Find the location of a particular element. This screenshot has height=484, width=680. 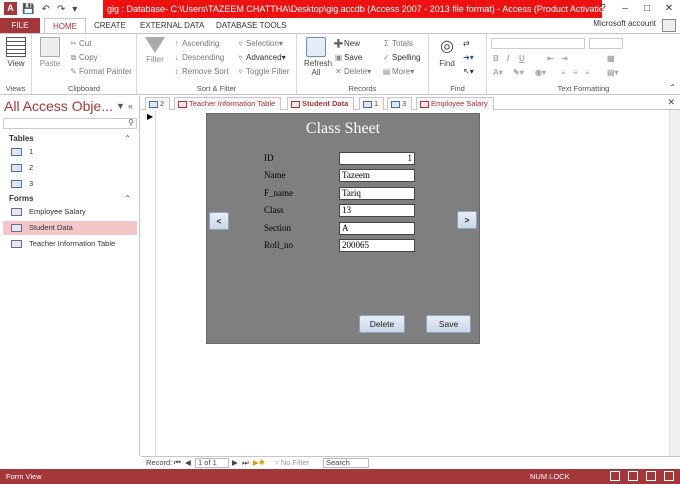

doc-tab-student-data: Student Data is located at coordinates (321, 104).